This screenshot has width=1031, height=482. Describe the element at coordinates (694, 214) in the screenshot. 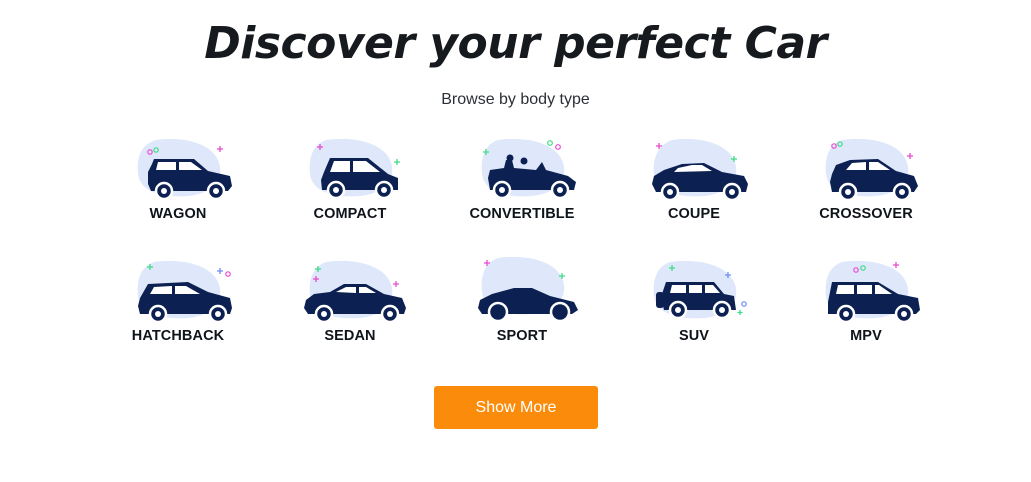

I see `body-type-label: COUPE` at that location.